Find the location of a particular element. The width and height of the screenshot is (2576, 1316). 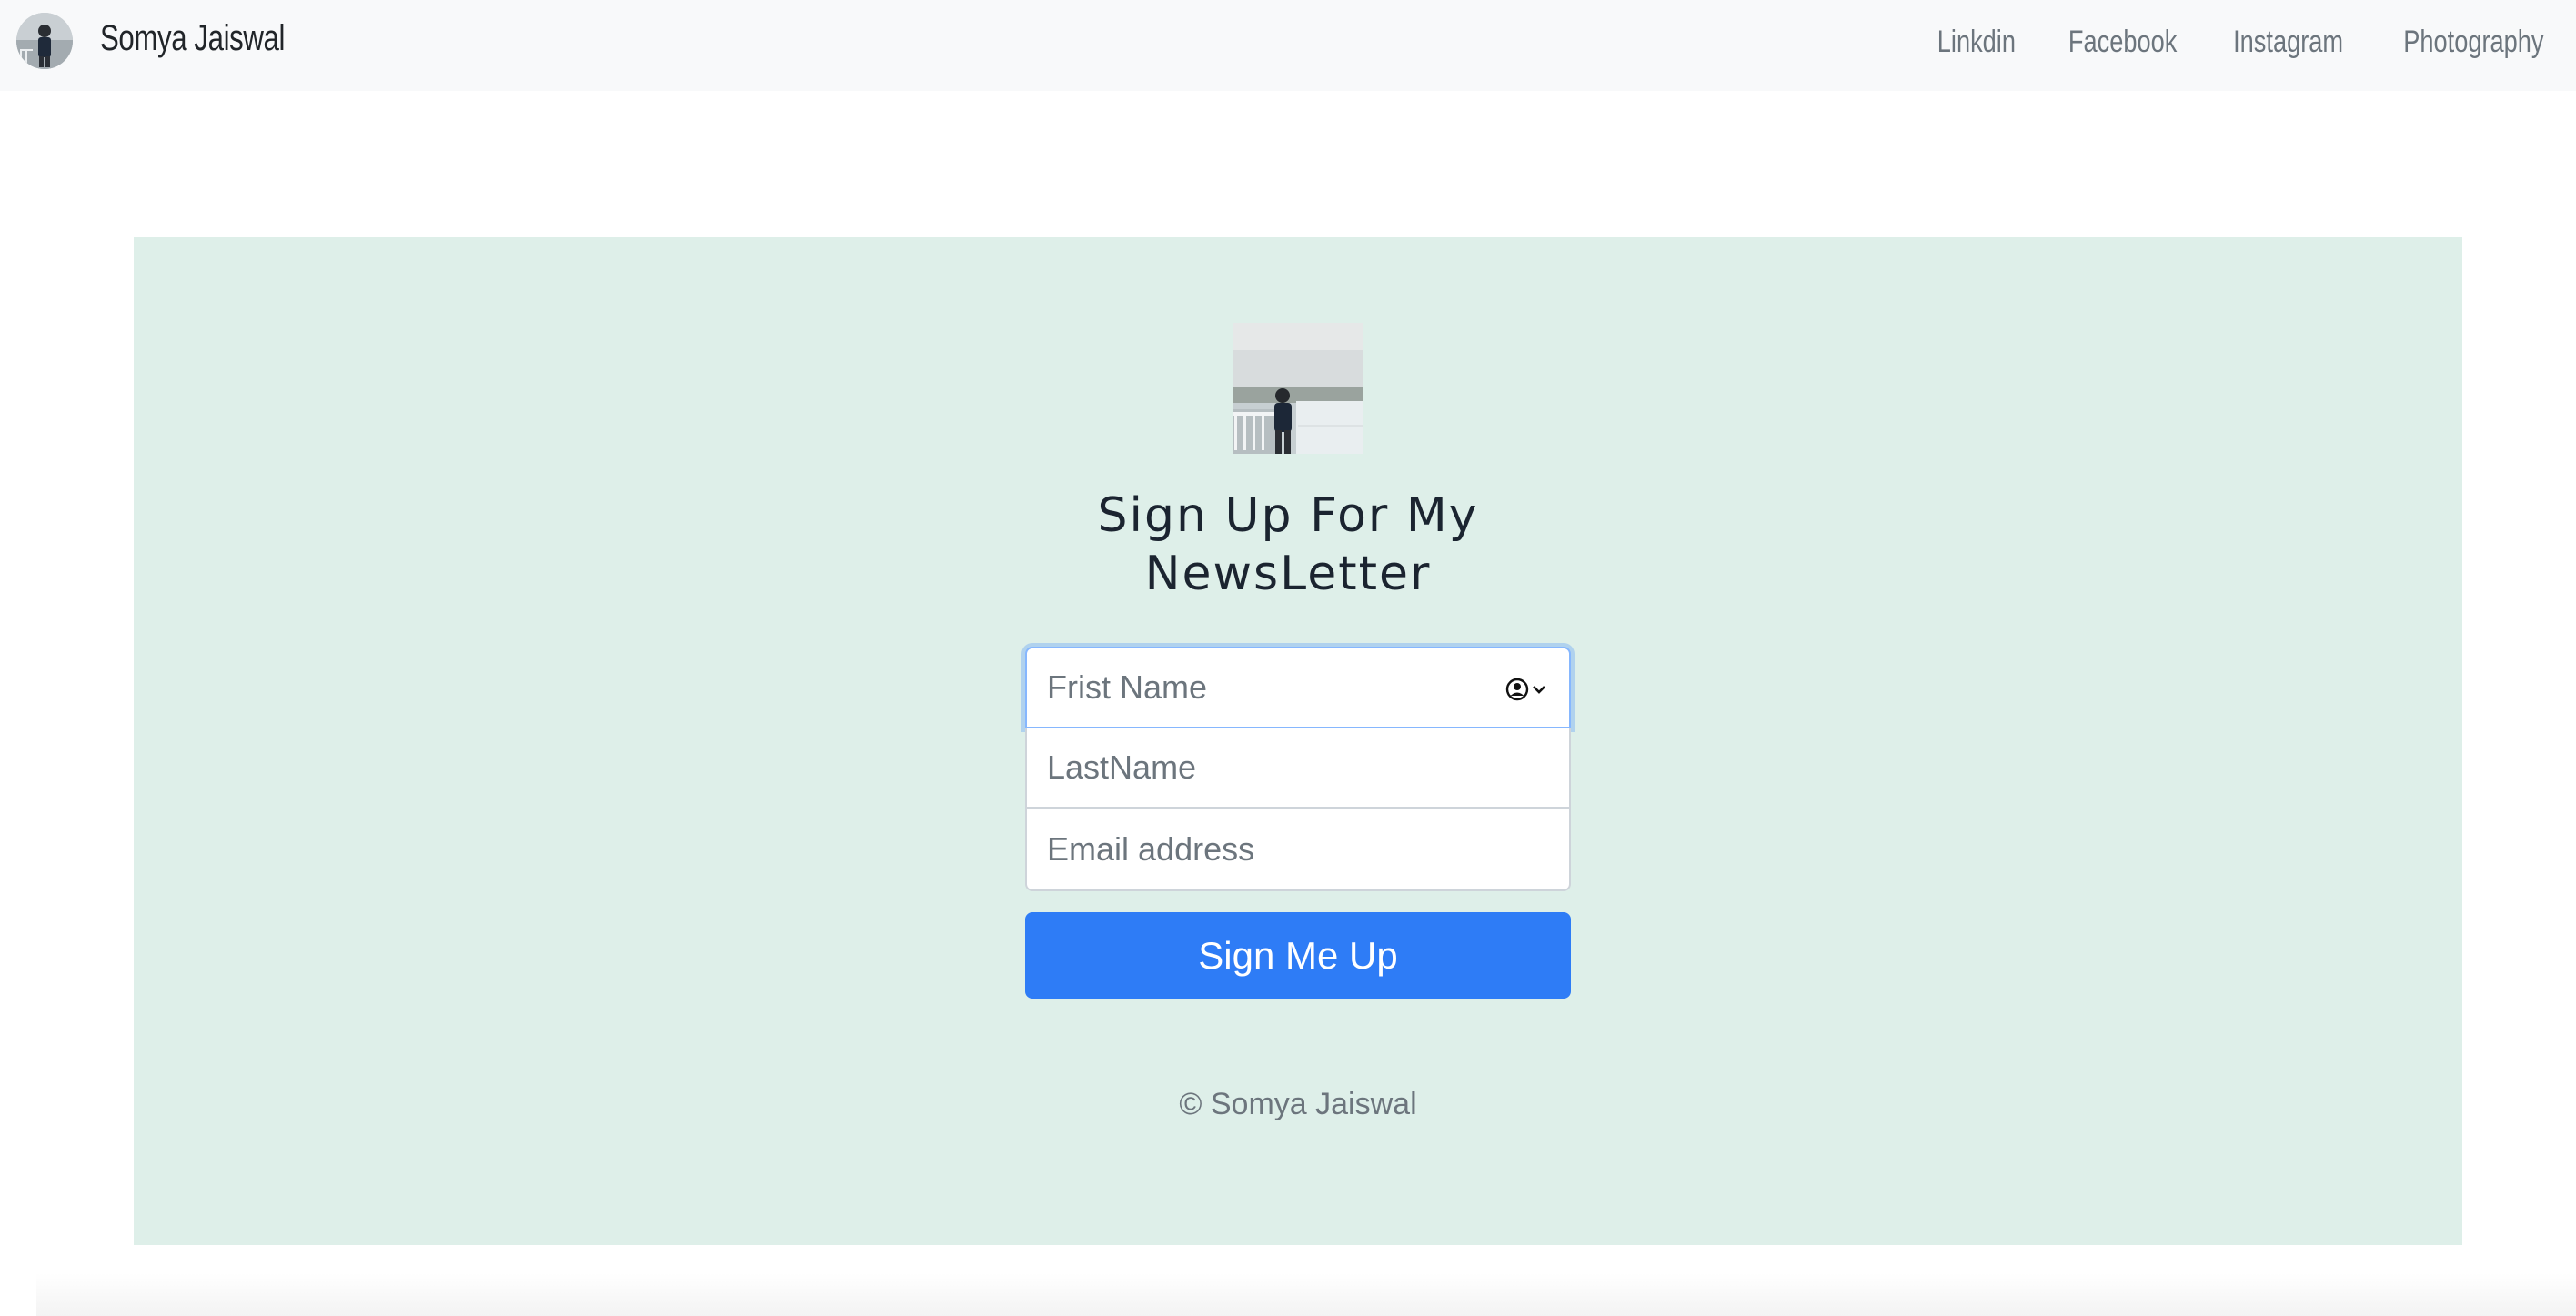

page-bottom-edge is located at coordinates (1306, 1295).